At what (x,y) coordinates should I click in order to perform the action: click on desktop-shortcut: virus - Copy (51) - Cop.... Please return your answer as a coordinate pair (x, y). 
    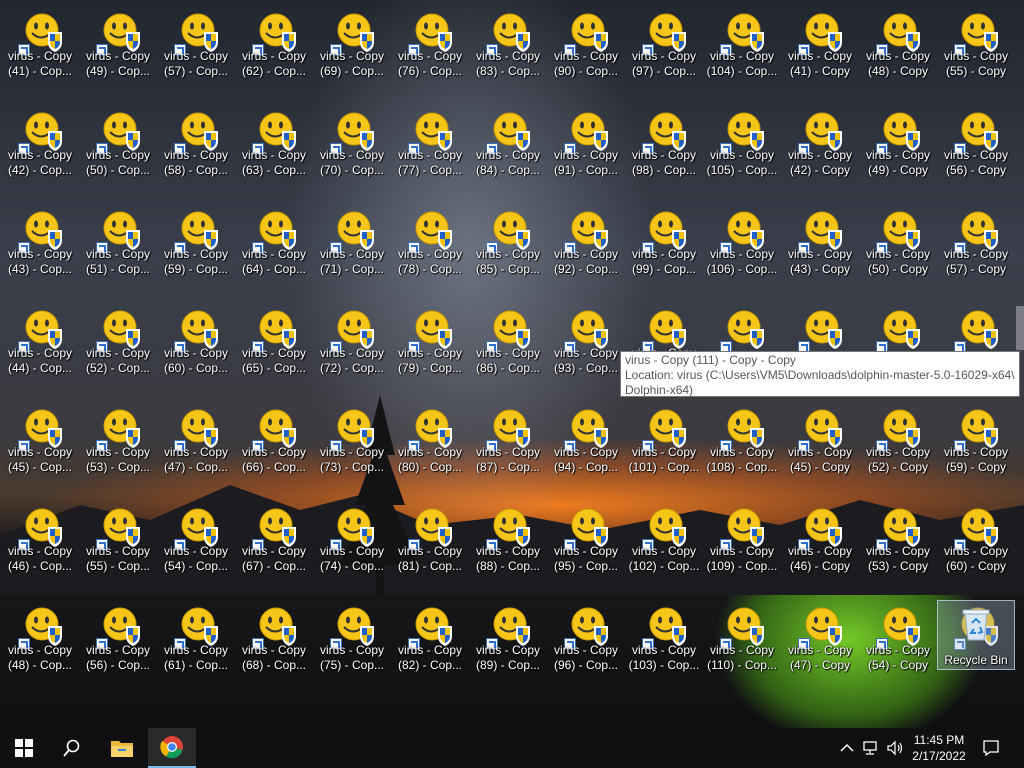
    Looking at the image, I should click on (118, 245).